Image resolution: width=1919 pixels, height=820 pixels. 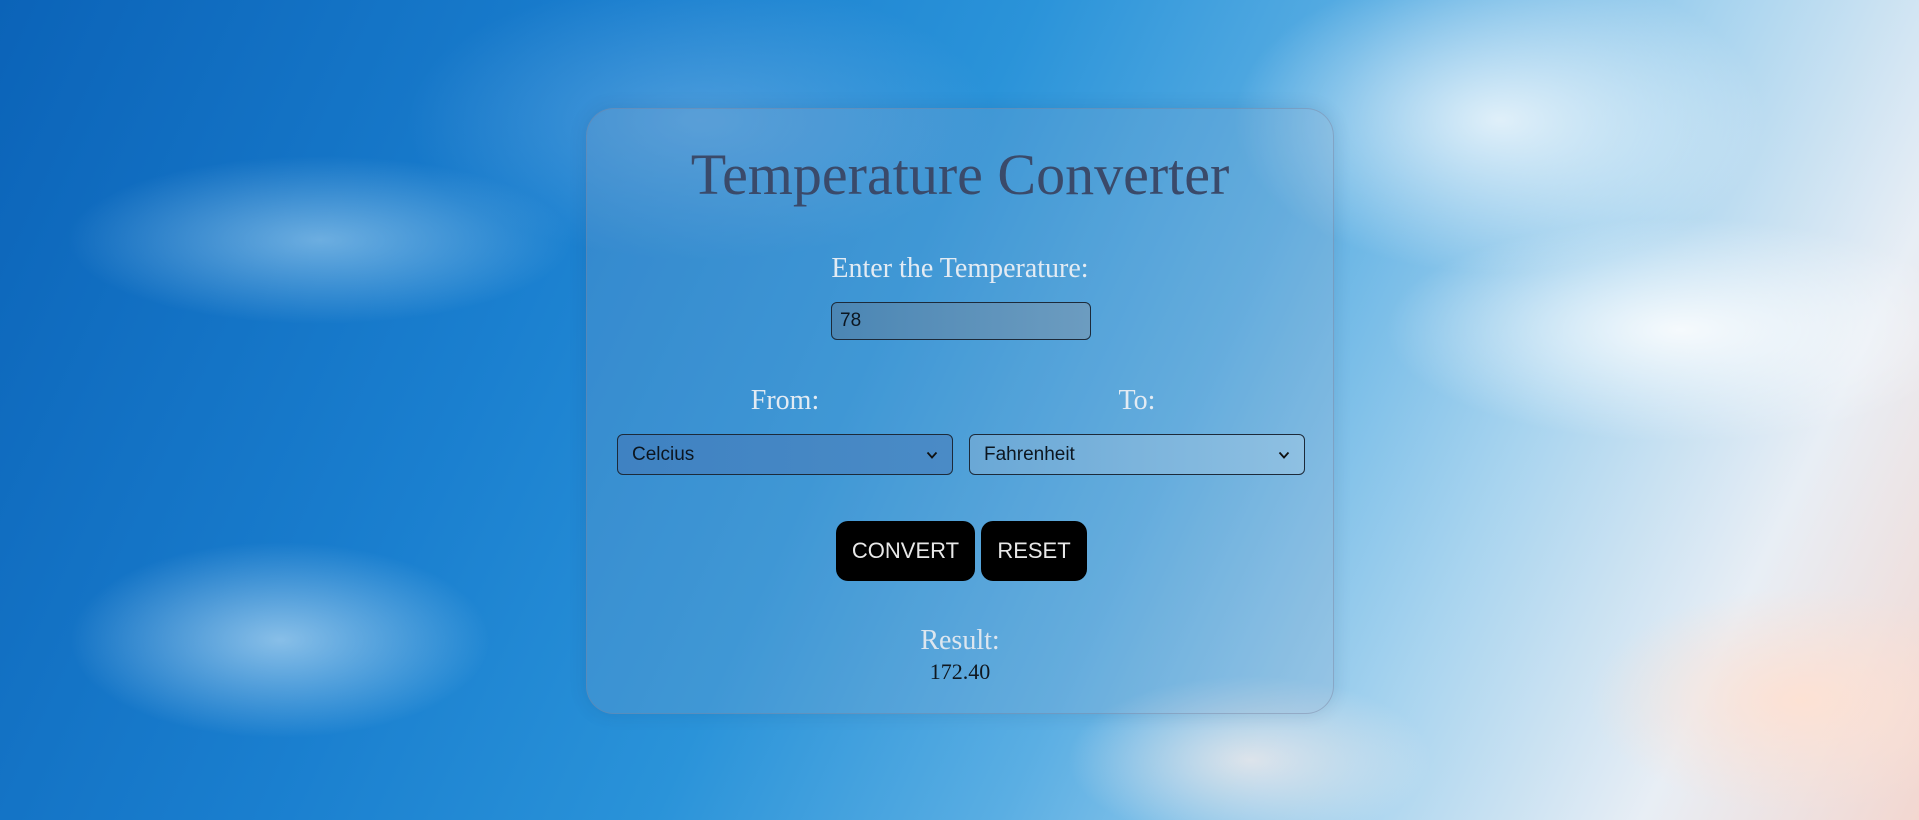 What do you see at coordinates (785, 454) in the screenshot?
I see `from-unit-select: Celcius` at bounding box center [785, 454].